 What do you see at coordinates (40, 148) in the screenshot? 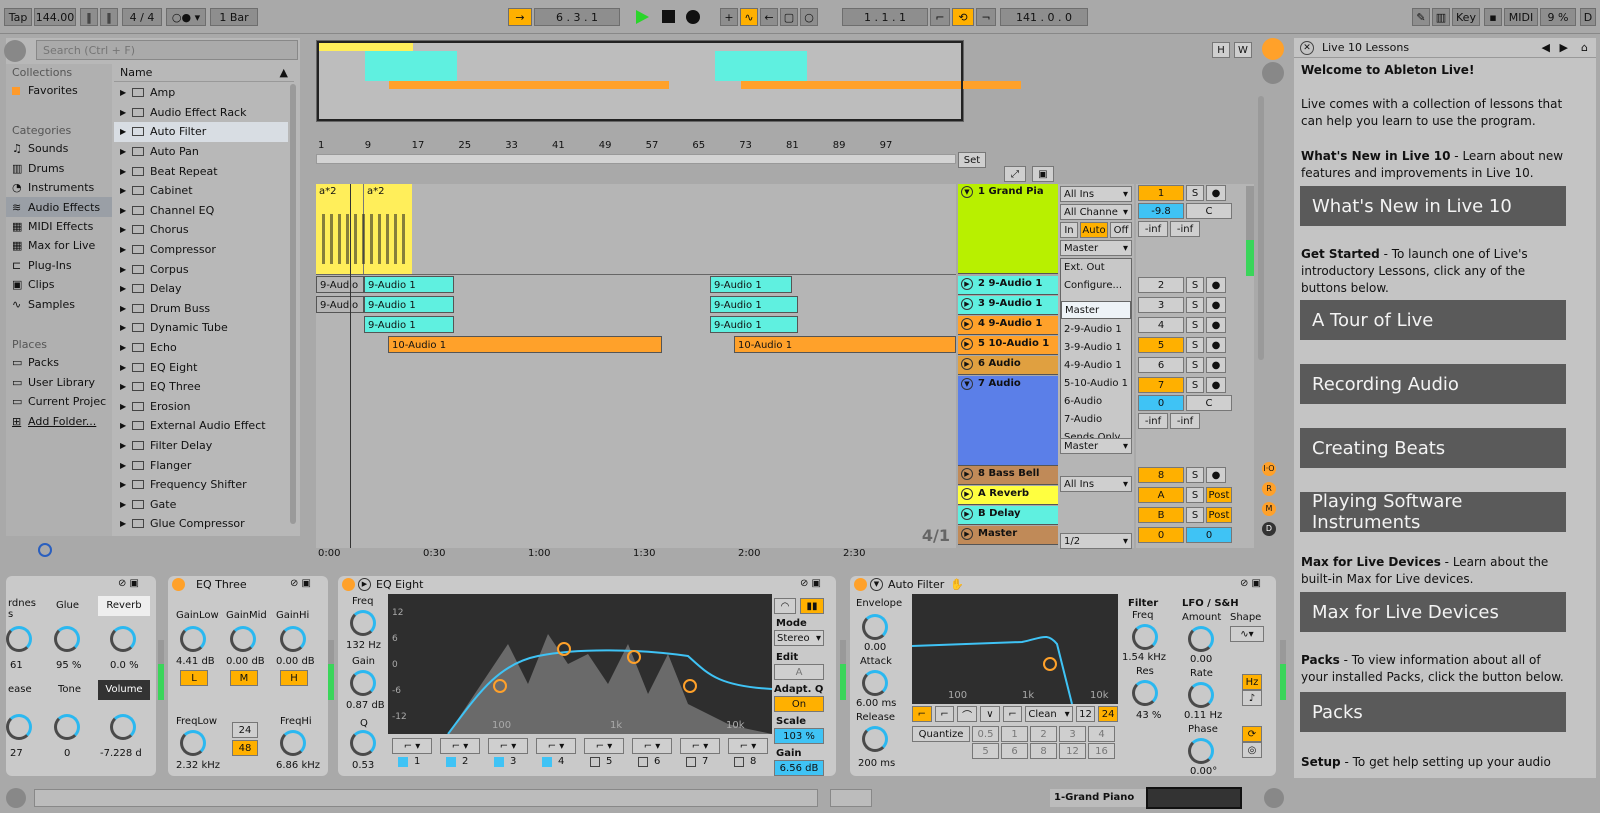
I see `sidebar-item-sounds: ♫ Sounds` at bounding box center [40, 148].